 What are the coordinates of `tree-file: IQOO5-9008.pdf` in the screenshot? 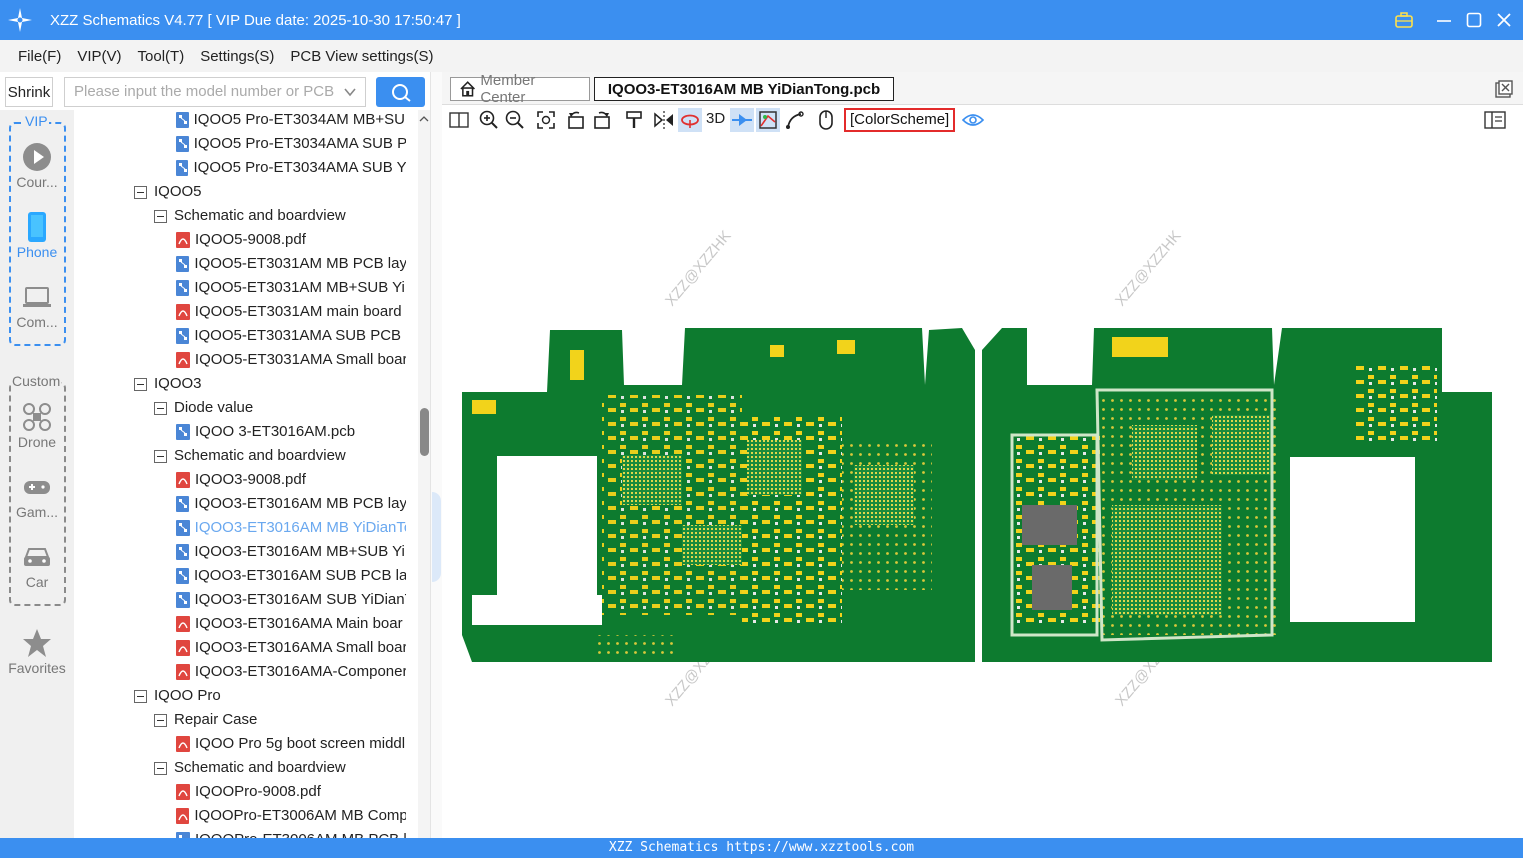 It's located at (291, 240).